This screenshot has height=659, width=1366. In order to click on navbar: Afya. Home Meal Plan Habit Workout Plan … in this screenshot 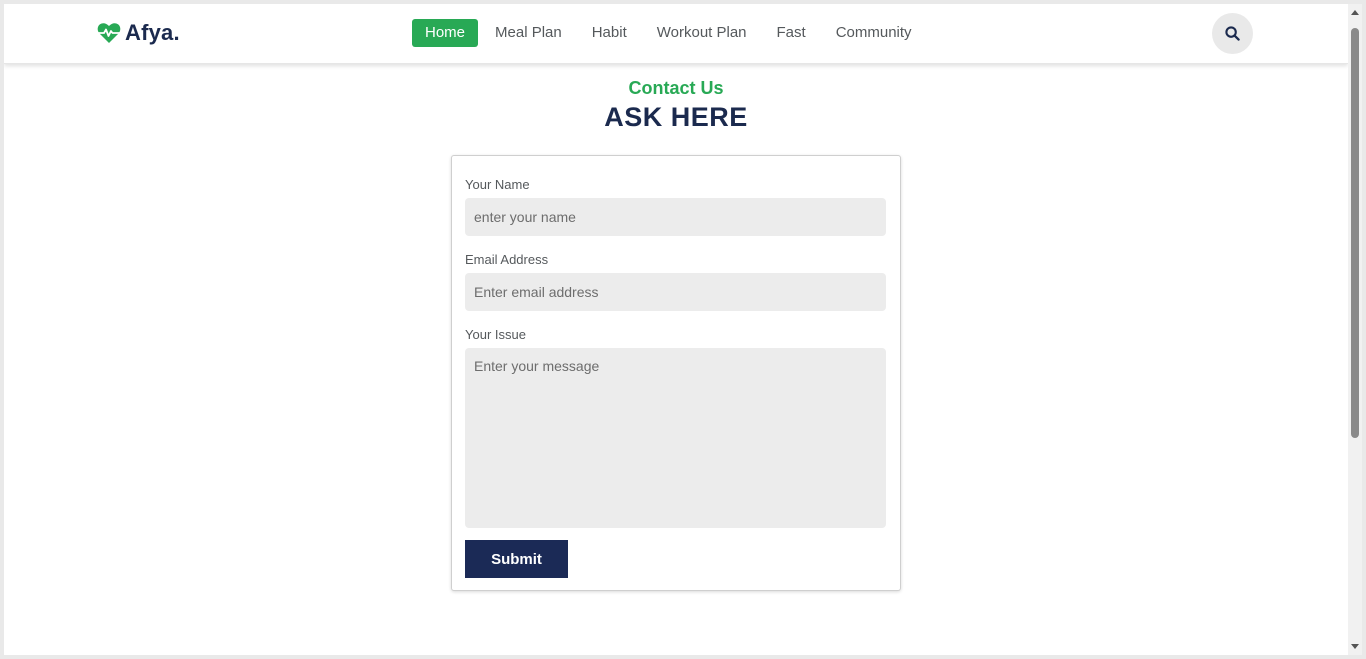, I will do `click(676, 34)`.